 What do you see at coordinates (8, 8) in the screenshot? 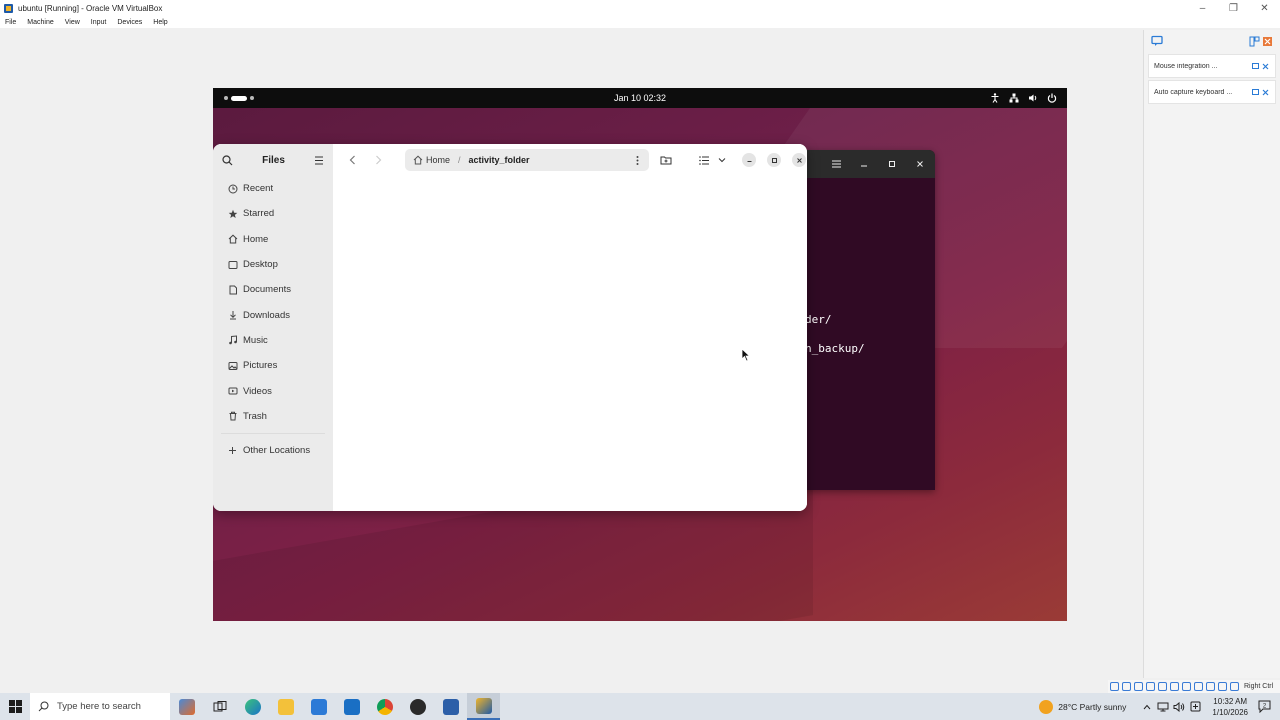
I see `virtualbox-icon` at bounding box center [8, 8].